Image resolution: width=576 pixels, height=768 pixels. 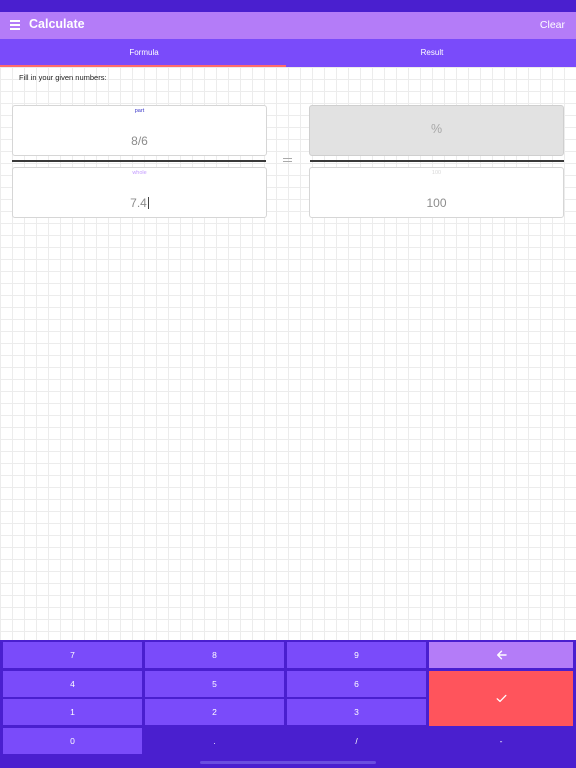 What do you see at coordinates (356, 712) in the screenshot?
I see `key-3: 3` at bounding box center [356, 712].